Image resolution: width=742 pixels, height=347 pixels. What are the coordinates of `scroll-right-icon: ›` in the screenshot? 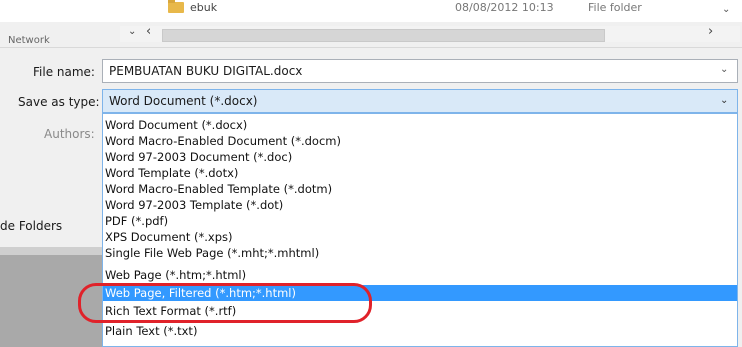 It's located at (710, 31).